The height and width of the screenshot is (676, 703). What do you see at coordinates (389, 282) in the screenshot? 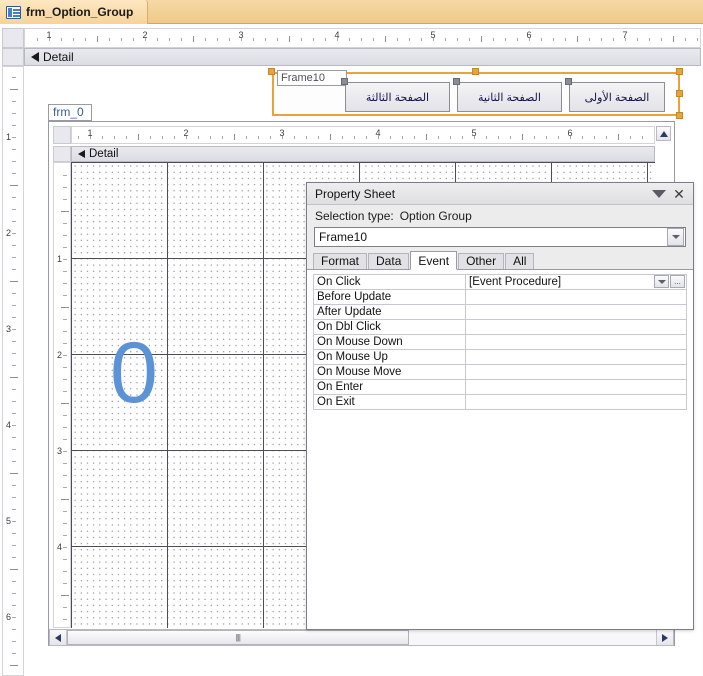
I see `property-name: On Click` at bounding box center [389, 282].